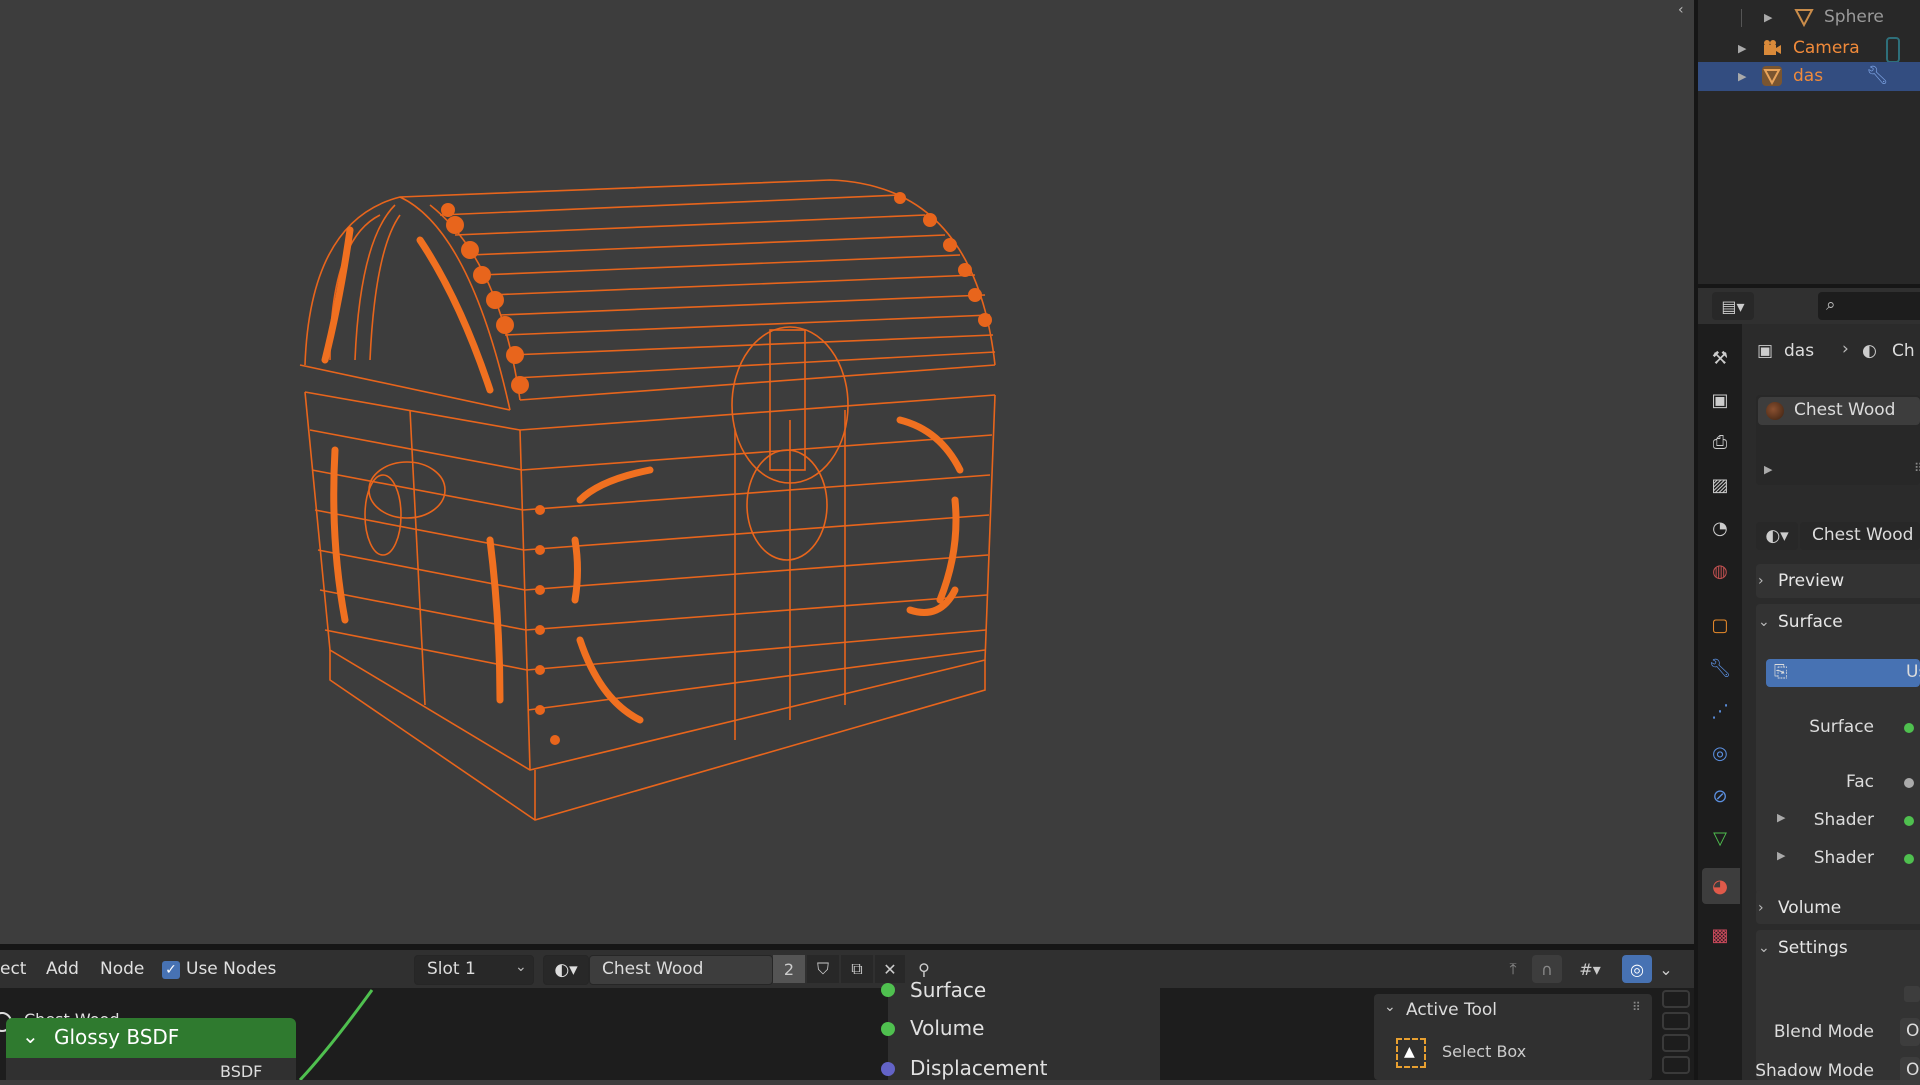 This screenshot has height=1085, width=1920. I want to click on user-count-button: 2, so click(789, 969).